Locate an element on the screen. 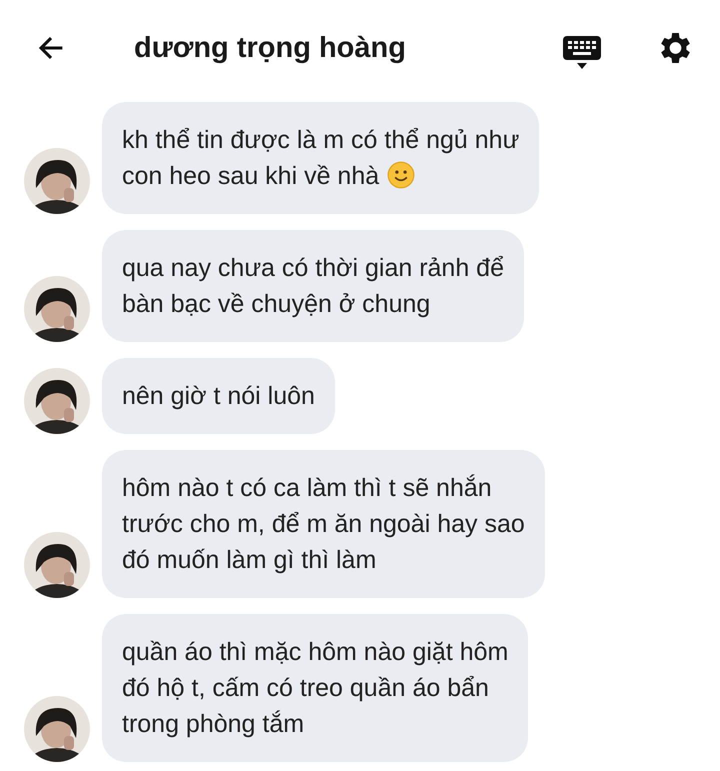  message-bubble: quần áo thì mặc hôm nào giặt hôm đó hộ t, cấm có treo quần áo bẩn trong phòng tắm is located at coordinates (315, 688).